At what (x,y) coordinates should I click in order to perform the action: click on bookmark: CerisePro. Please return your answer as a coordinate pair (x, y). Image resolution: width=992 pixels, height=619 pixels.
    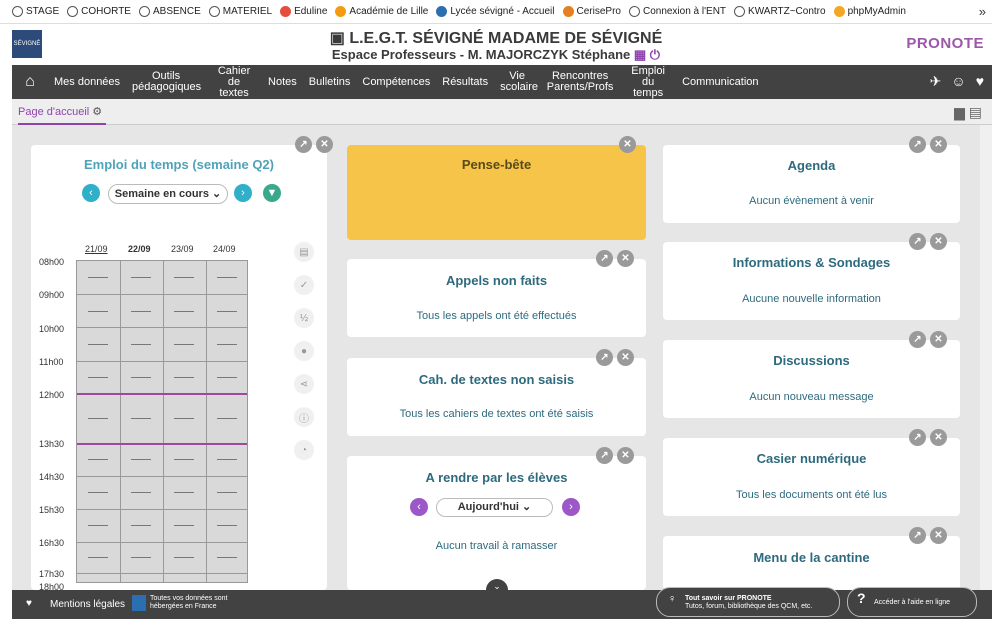
    Looking at the image, I should click on (591, 11).